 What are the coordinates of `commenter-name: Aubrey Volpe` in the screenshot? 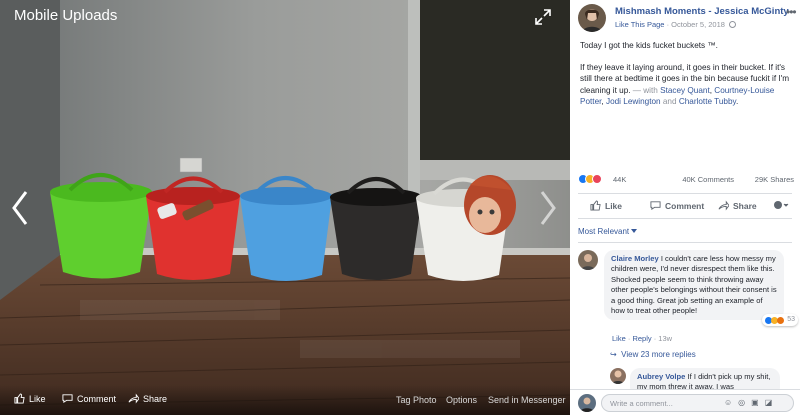 It's located at (661, 376).